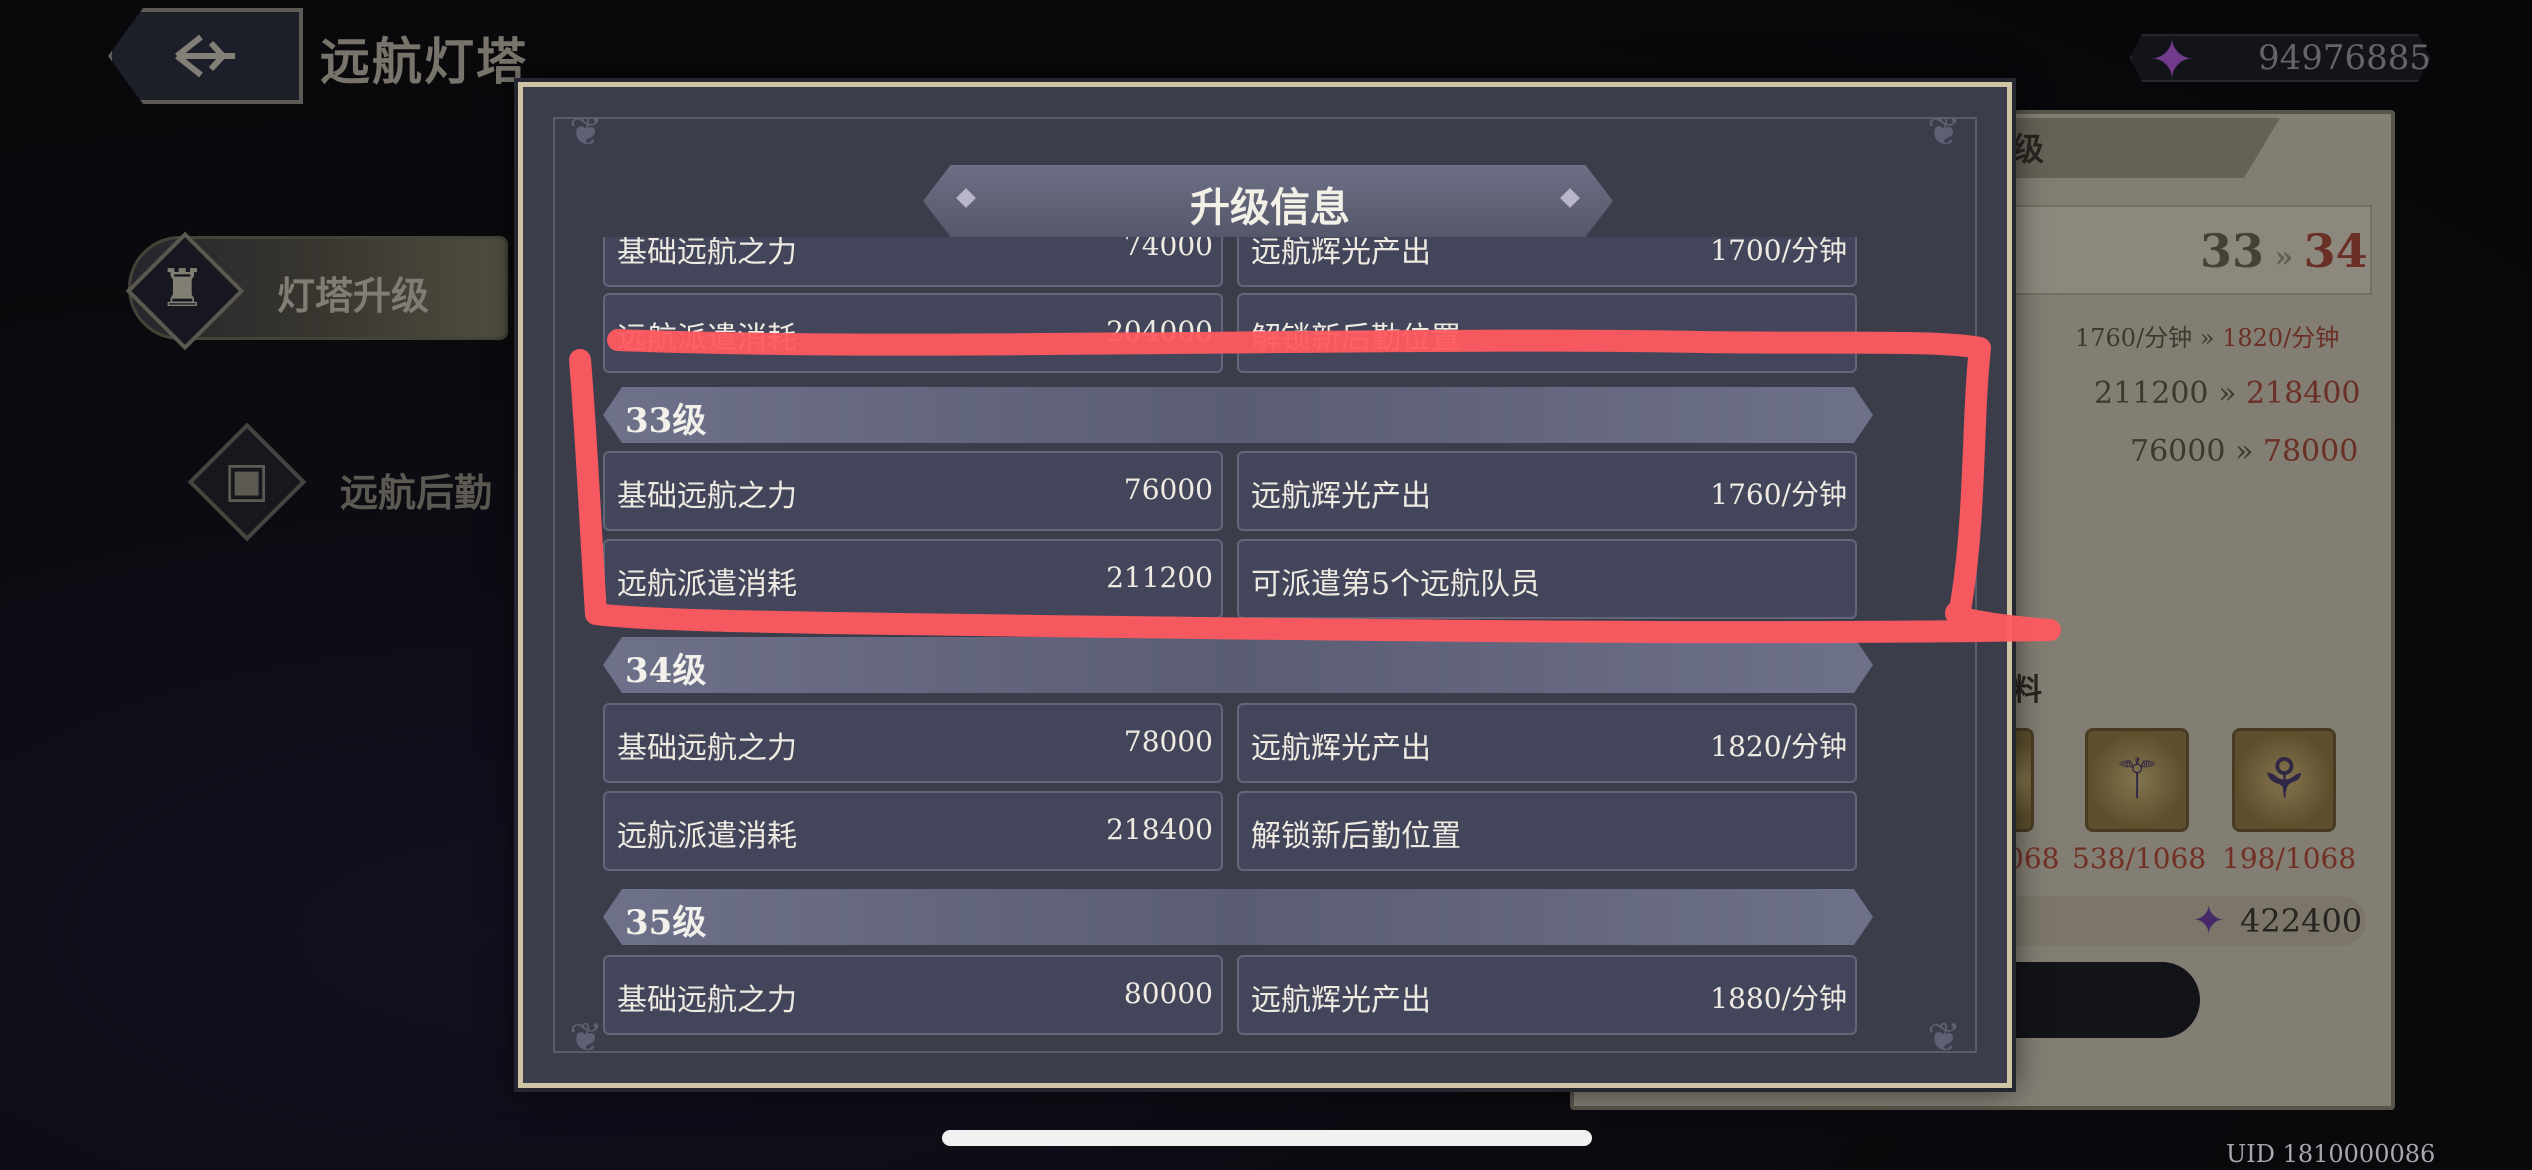 This screenshot has width=2532, height=1170. I want to click on stat-cell: 远航辉光产出 1760/分钟, so click(1547, 491).